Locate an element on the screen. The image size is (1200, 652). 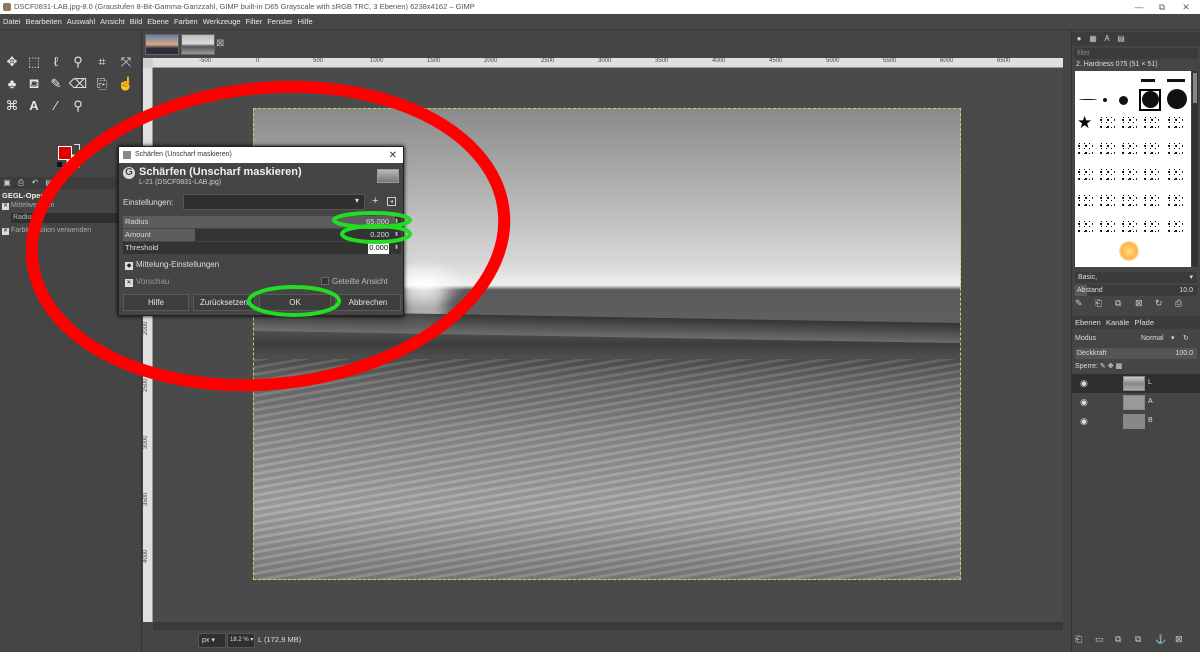
menu-hilfe: Hilfe is located at coordinates (305, 21).